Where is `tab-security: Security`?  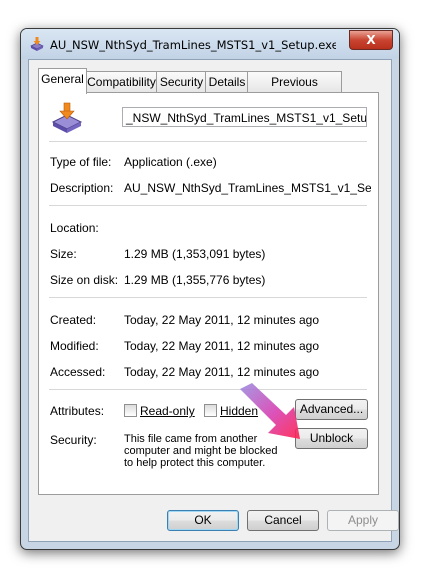 tab-security: Security is located at coordinates (181, 81).